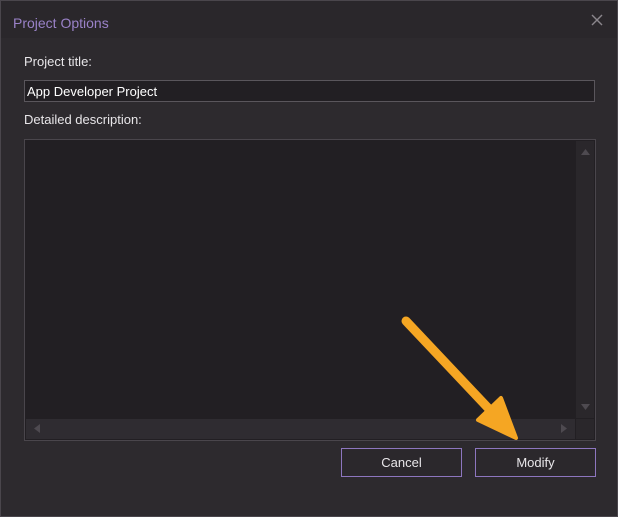 The height and width of the screenshot is (517, 618). I want to click on scroll-down-icon, so click(585, 407).